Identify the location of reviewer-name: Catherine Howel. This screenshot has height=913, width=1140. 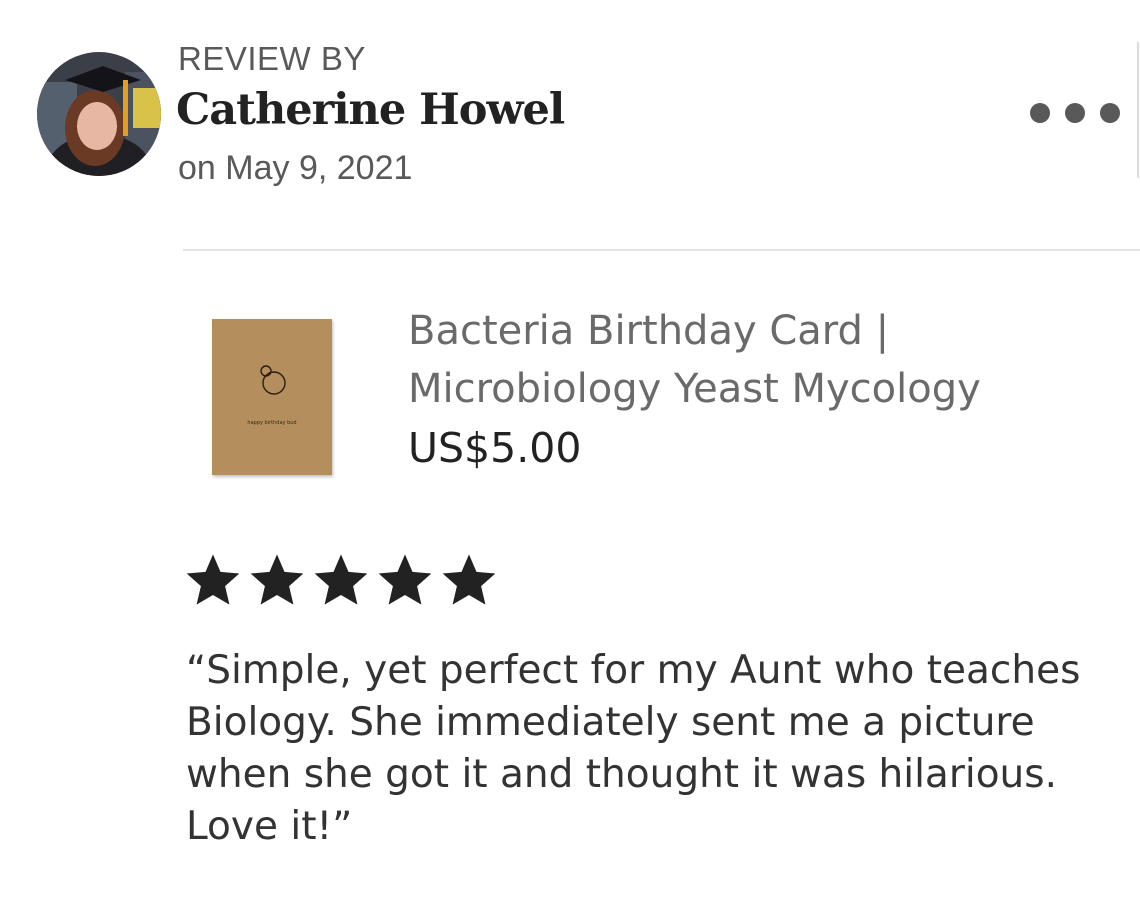
(370, 110).